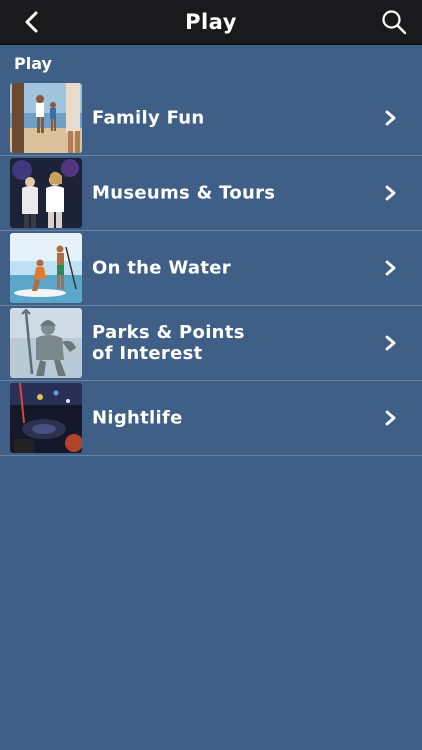 This screenshot has width=422, height=750. Describe the element at coordinates (211, 118) in the screenshot. I see `list-item-family-fun: Family Fun` at that location.